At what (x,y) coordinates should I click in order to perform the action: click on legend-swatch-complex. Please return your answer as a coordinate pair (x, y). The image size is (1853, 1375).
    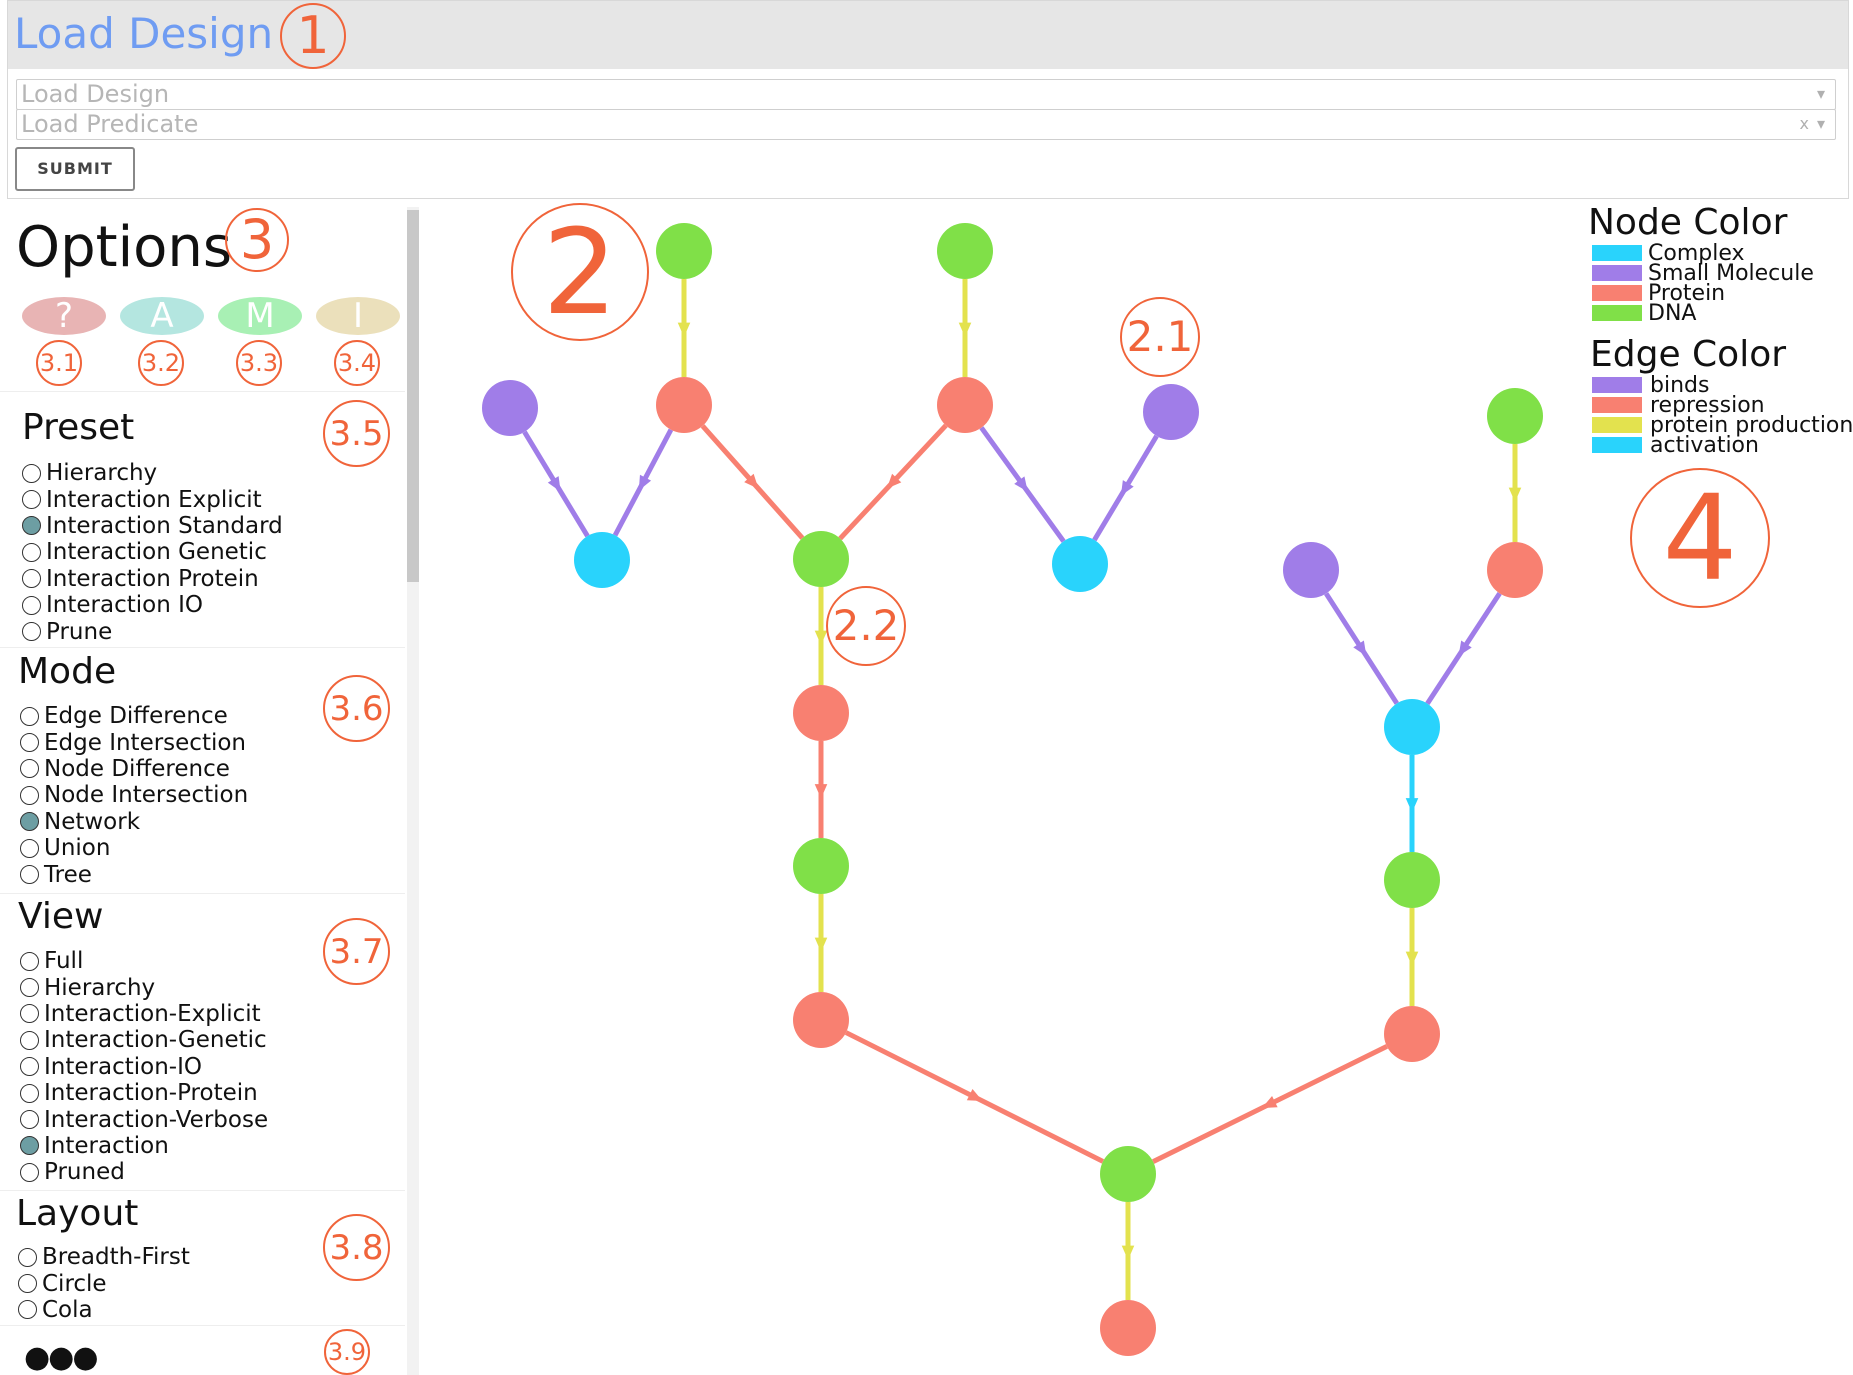
    Looking at the image, I should click on (1617, 253).